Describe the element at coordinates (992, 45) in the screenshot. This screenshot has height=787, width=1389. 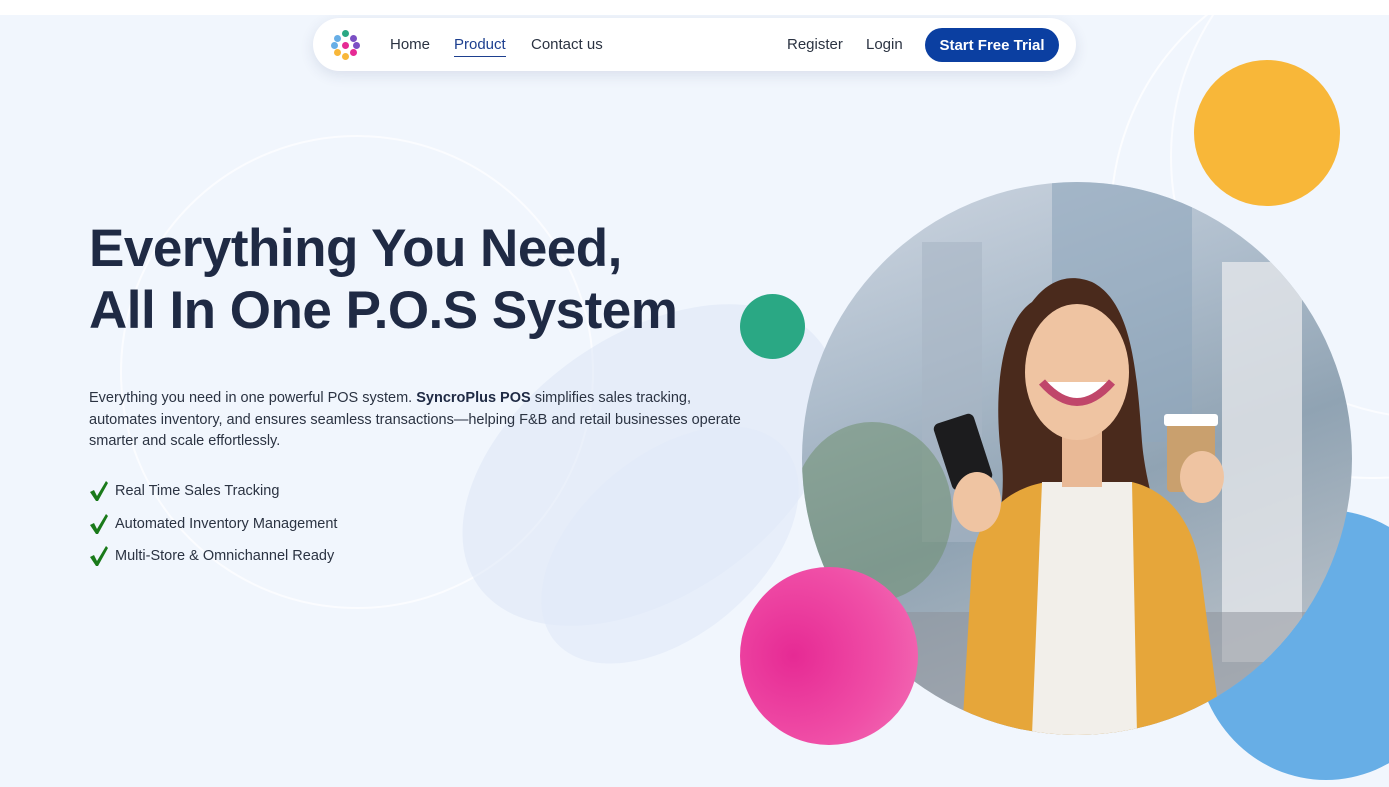
I see `start-free-trial-button: Start Free Trial` at that location.